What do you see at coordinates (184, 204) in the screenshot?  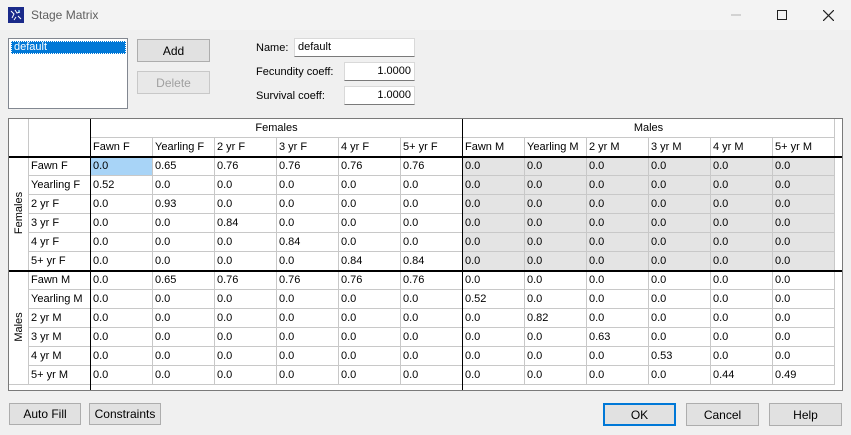 I see `matrix-cell: 0.93` at bounding box center [184, 204].